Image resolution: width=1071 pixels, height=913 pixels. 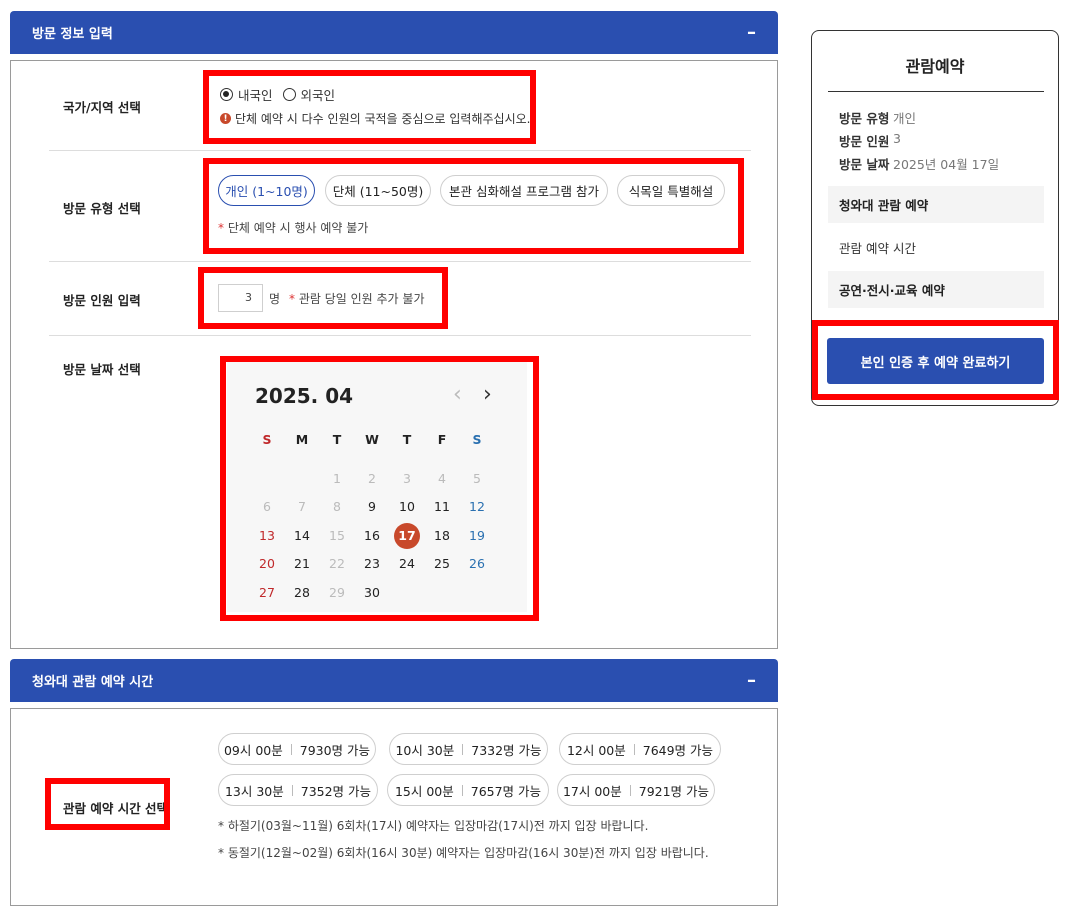 I want to click on summary-title: 관람예약, so click(x=935, y=66).